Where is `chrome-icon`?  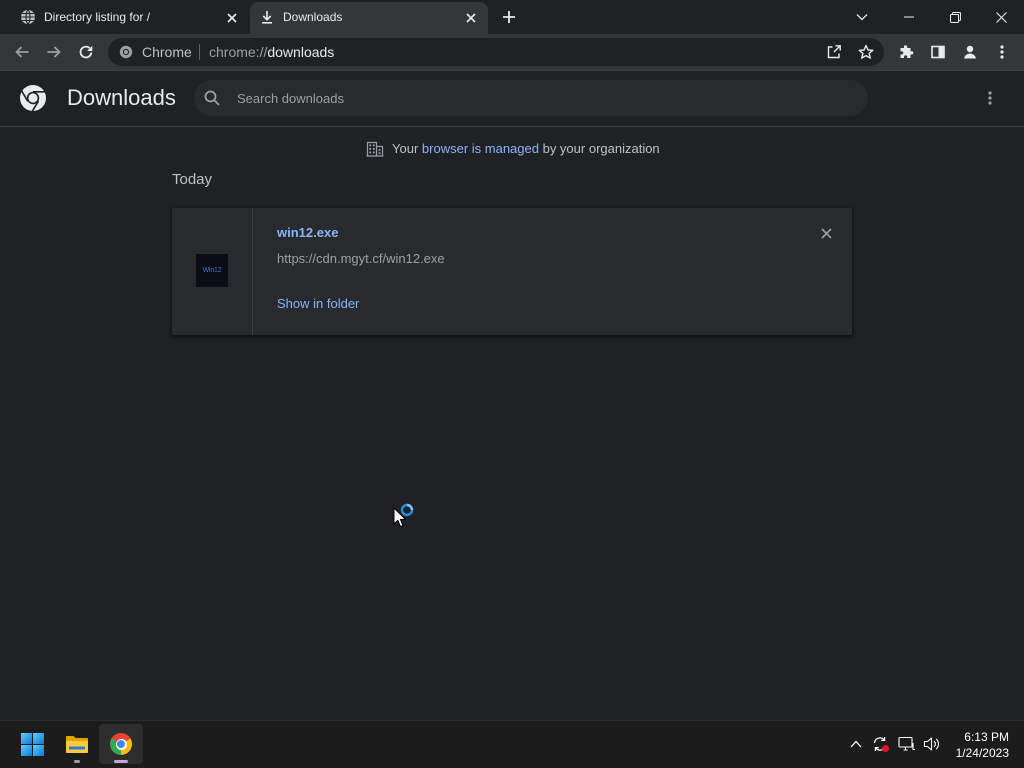 chrome-icon is located at coordinates (121, 744).